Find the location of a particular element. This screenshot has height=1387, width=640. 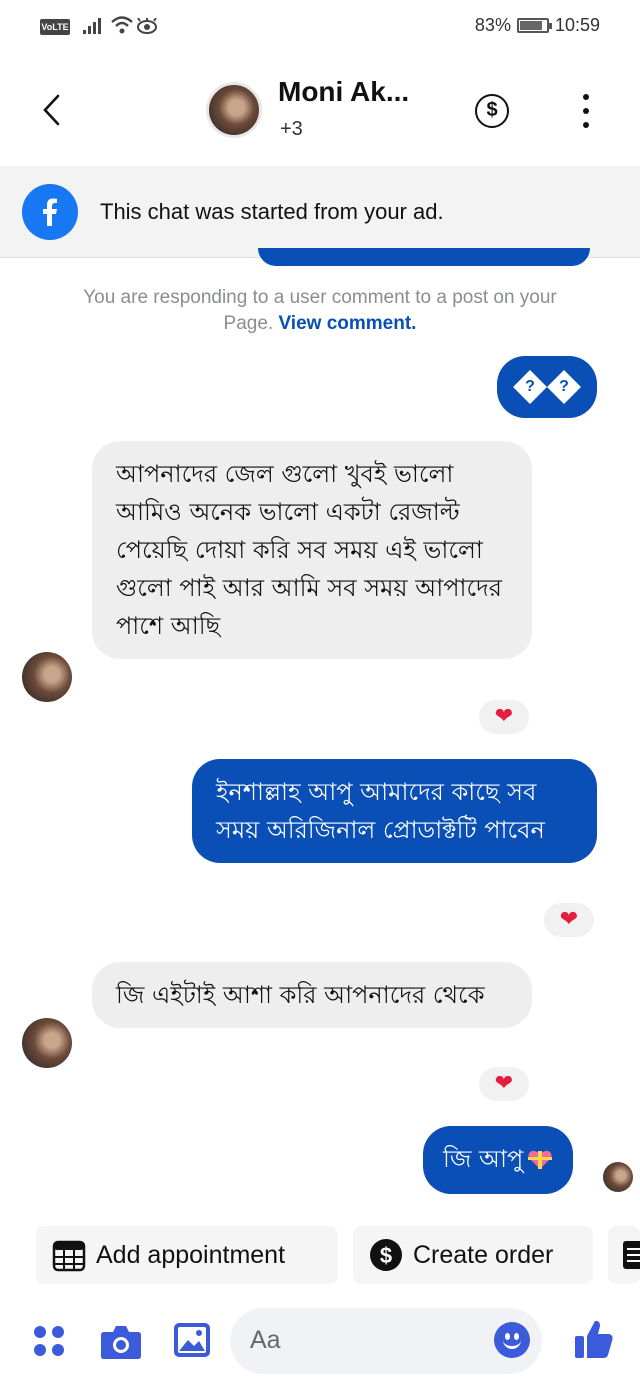

apps-menu-icon is located at coordinates (49, 1341).